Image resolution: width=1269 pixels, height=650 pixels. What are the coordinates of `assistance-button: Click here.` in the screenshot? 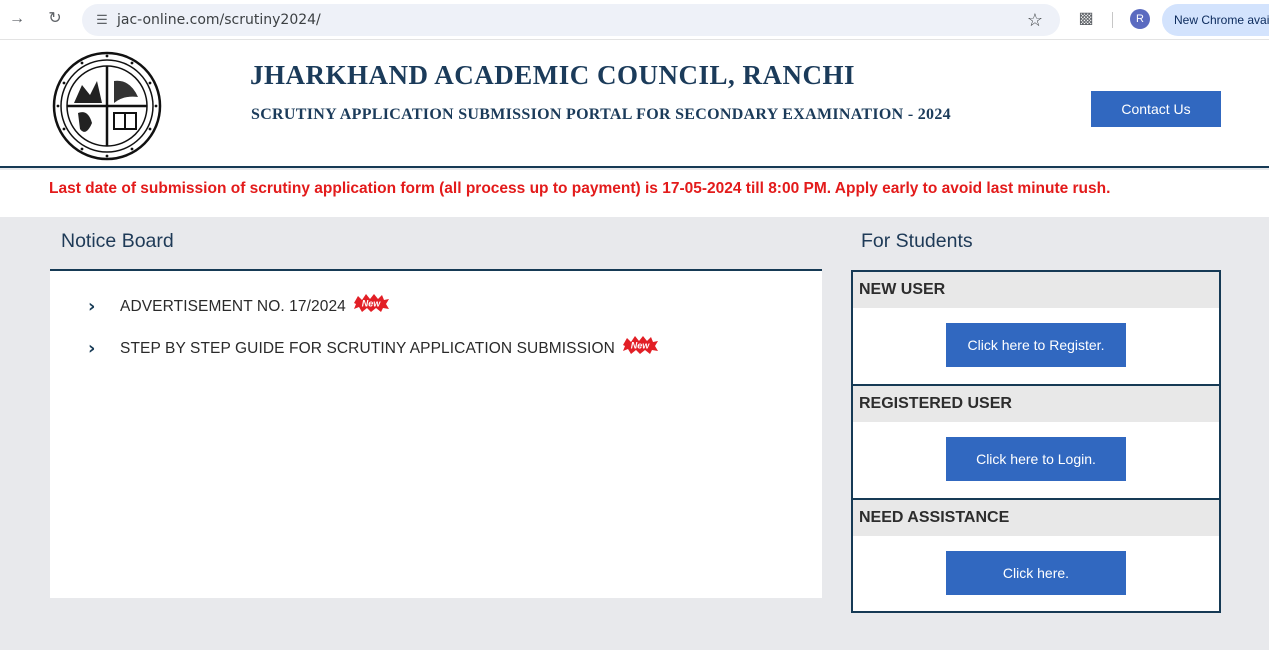 It's located at (1036, 573).